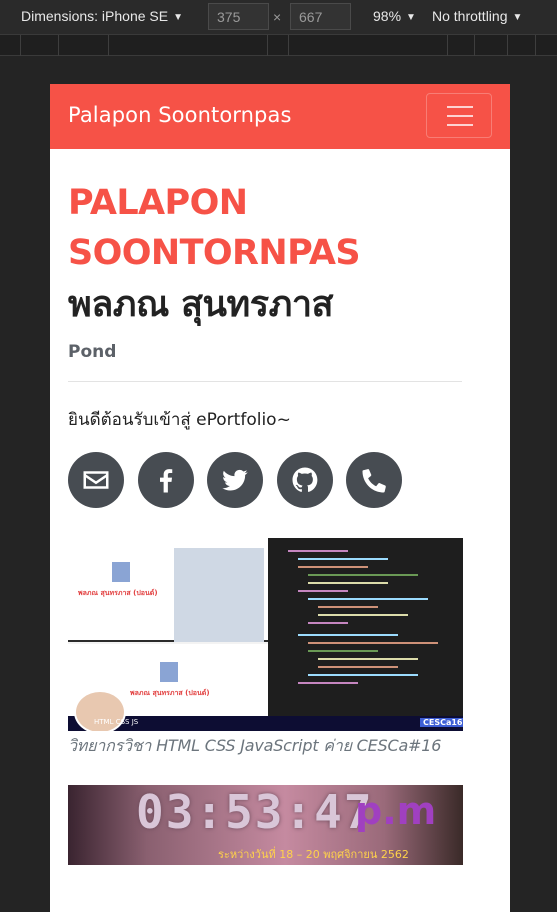 The height and width of the screenshot is (912, 557). Describe the element at coordinates (441, 722) in the screenshot. I see `banner-badge: CESCa16` at that location.